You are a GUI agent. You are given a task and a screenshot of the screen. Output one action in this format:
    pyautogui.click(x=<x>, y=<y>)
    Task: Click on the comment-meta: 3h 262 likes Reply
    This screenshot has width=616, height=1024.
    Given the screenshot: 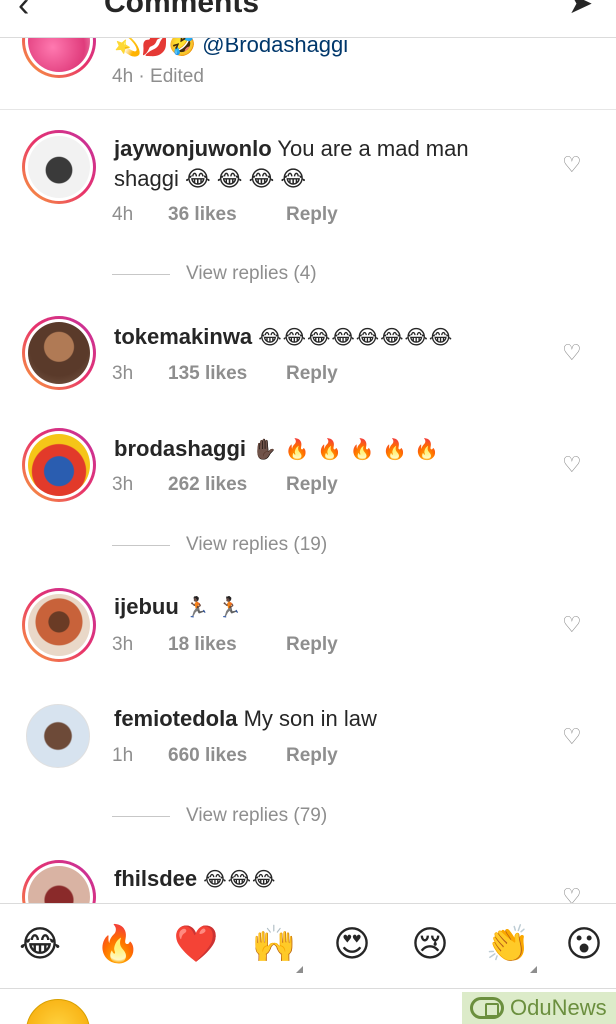 What is the action you would take?
    pyautogui.click(x=225, y=485)
    